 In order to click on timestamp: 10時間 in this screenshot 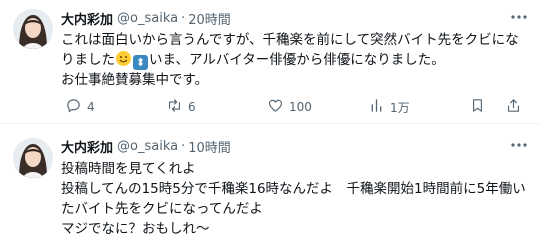, I will do `click(209, 146)`.